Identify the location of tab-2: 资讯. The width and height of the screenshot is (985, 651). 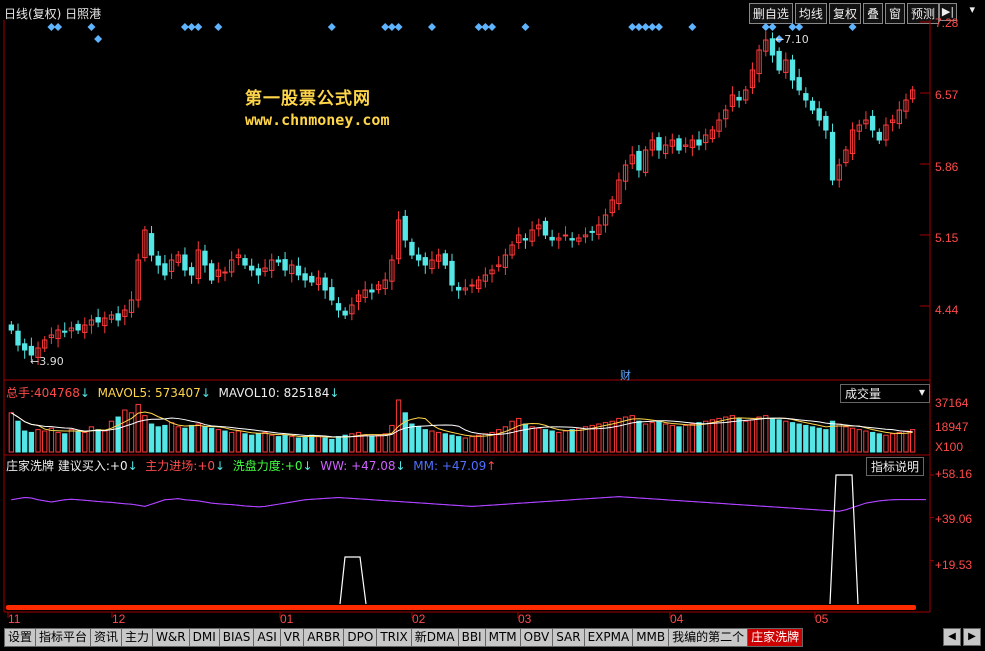
(106, 637).